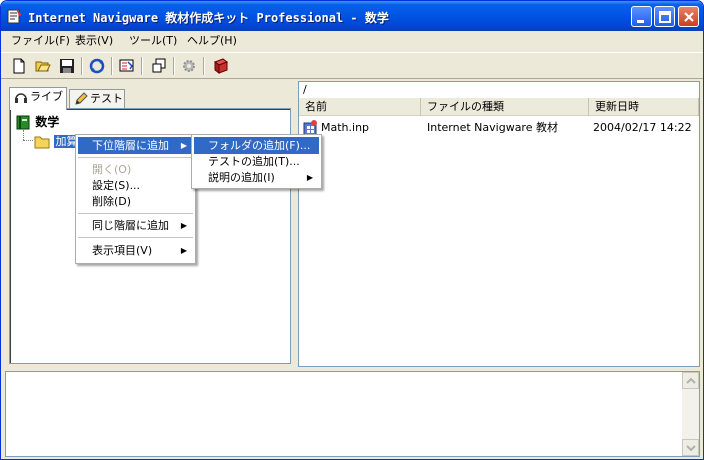  What do you see at coordinates (345, 127) in the screenshot?
I see `file-name: Math.inp` at bounding box center [345, 127].